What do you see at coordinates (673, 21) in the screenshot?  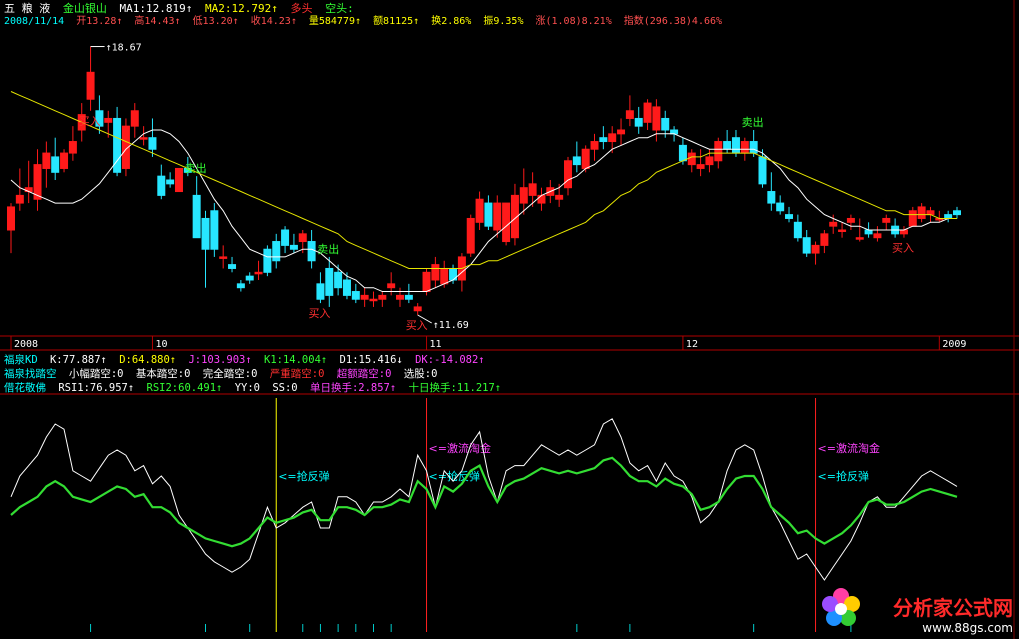 I see `info-index: 指数(296.38)4.66%` at bounding box center [673, 21].